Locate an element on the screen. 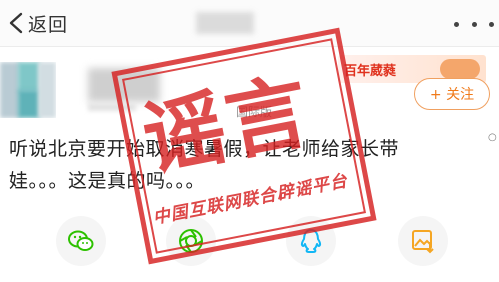 The width and height of the screenshot is (499, 282). wechat-icon is located at coordinates (81, 240).